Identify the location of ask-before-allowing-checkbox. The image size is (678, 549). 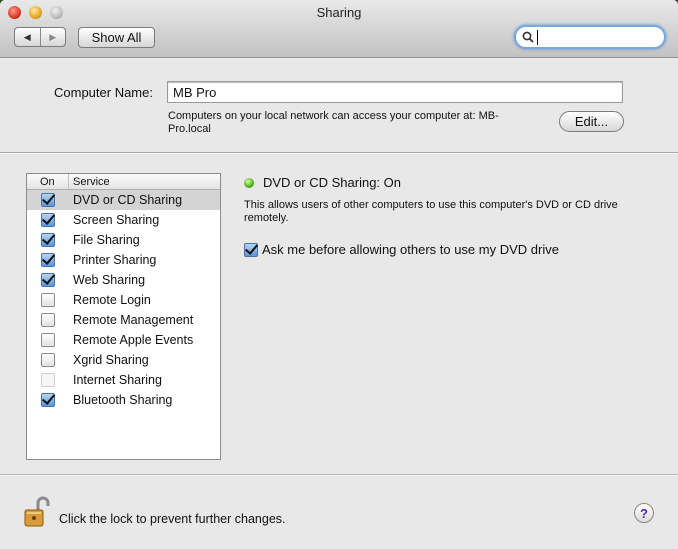
(251, 250).